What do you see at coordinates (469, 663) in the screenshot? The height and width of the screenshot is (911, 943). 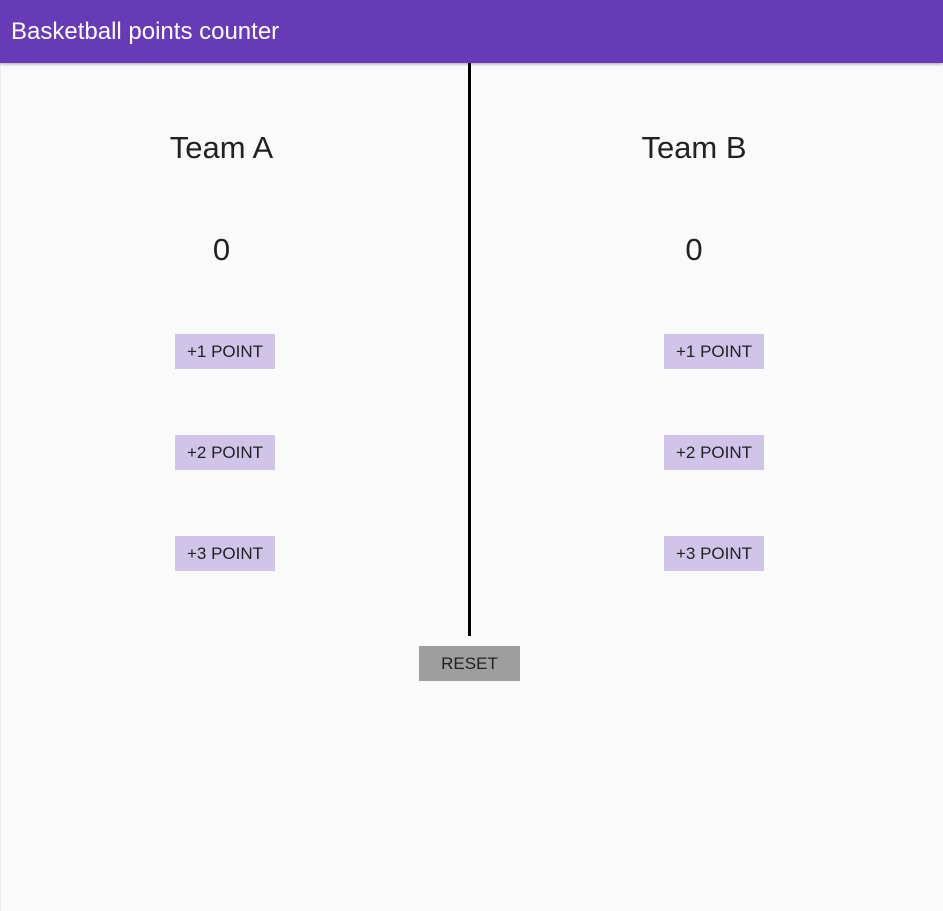 I see `reset-button: RESET` at bounding box center [469, 663].